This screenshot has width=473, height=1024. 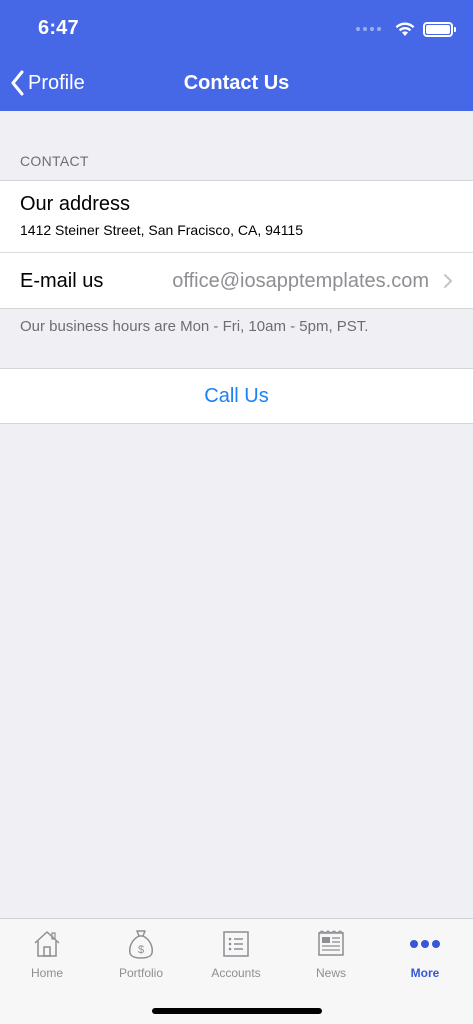 What do you see at coordinates (62, 281) in the screenshot?
I see `email-label: E-mail us` at bounding box center [62, 281].